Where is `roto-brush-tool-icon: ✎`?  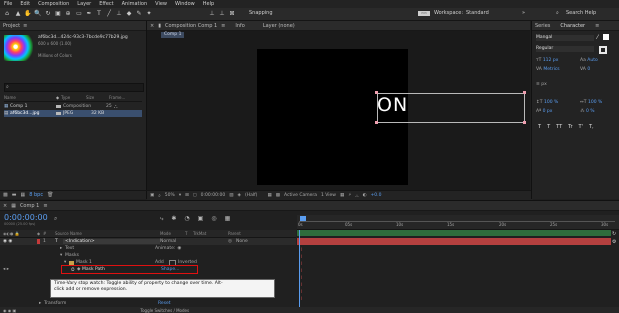
roto-brush-tool-icon: ✎ is located at coordinates (139, 13).